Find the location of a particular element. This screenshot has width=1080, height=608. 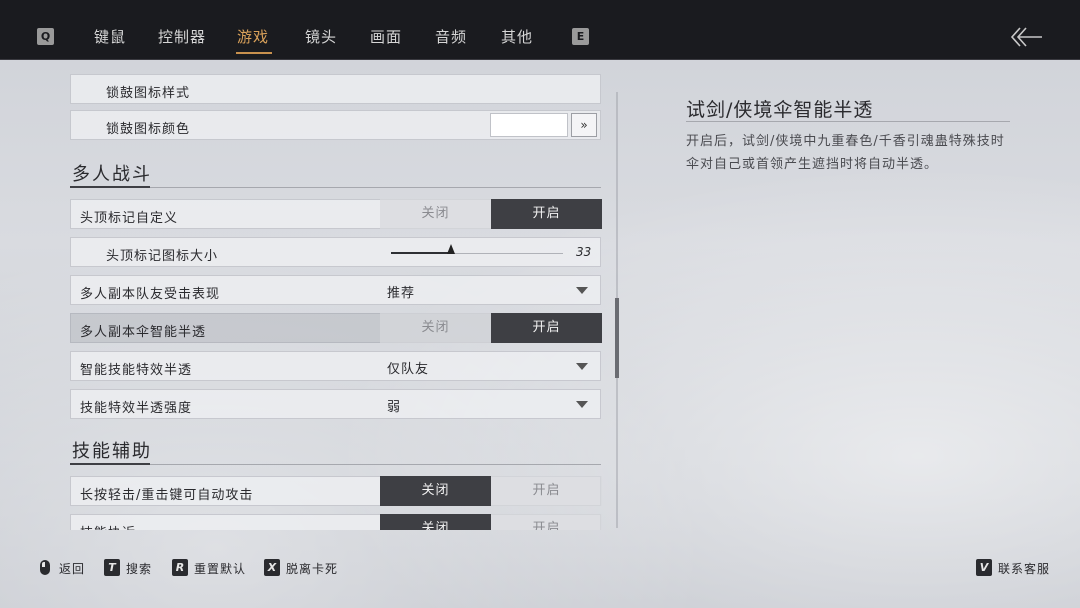

setting-label: 头顶标记自定义 is located at coordinates (129, 218).